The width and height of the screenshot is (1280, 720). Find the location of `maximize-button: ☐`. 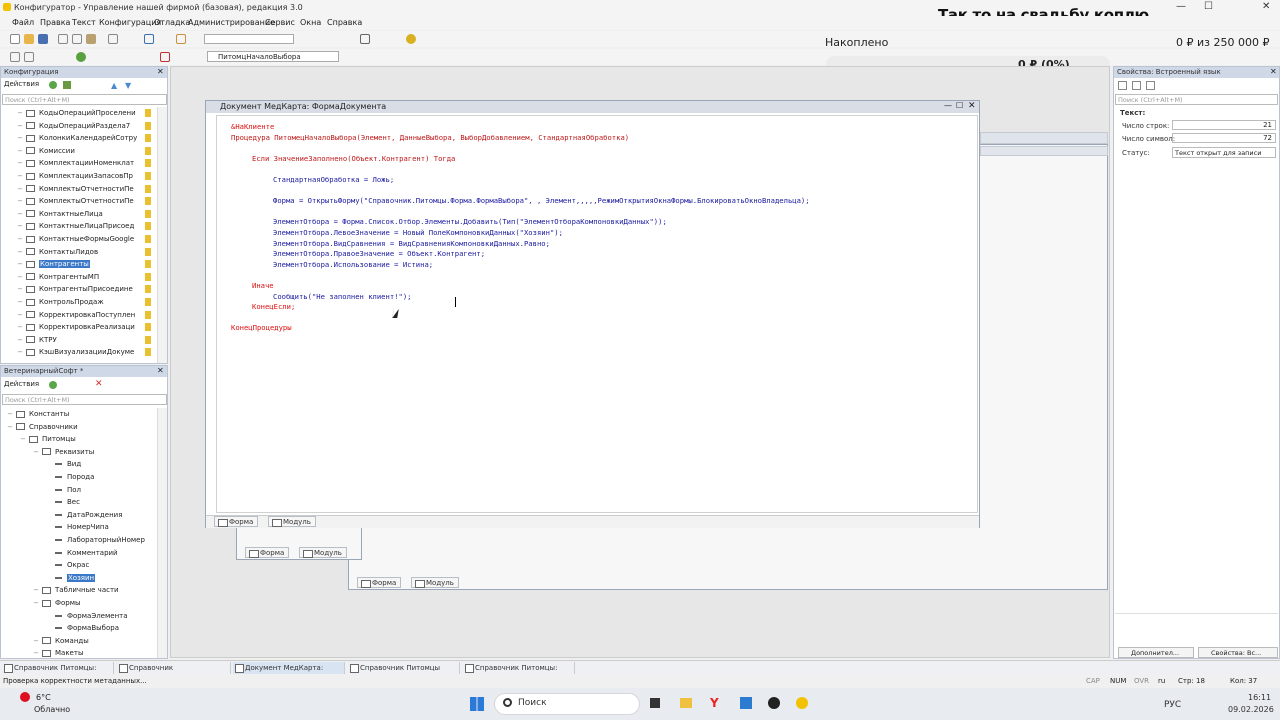

maximize-button: ☐ is located at coordinates (1208, 6).